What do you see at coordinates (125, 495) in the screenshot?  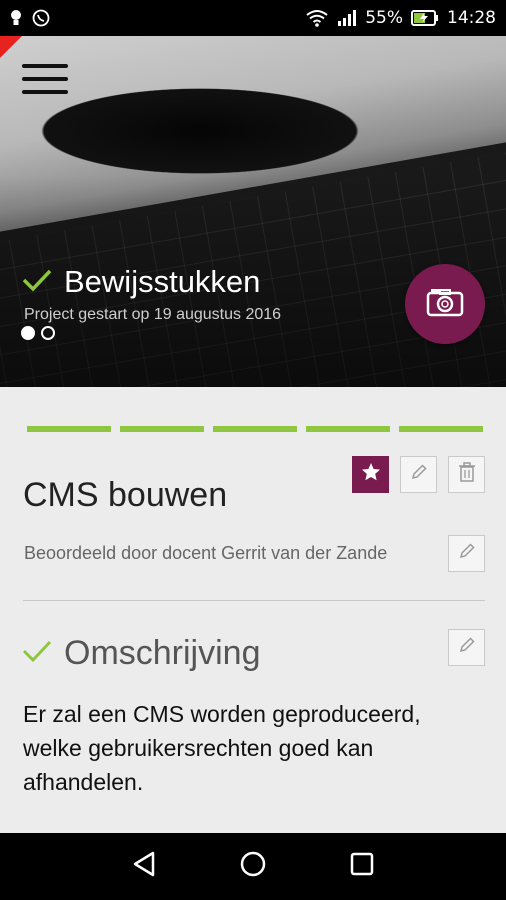 I see `item-title: CMS bouwen` at bounding box center [125, 495].